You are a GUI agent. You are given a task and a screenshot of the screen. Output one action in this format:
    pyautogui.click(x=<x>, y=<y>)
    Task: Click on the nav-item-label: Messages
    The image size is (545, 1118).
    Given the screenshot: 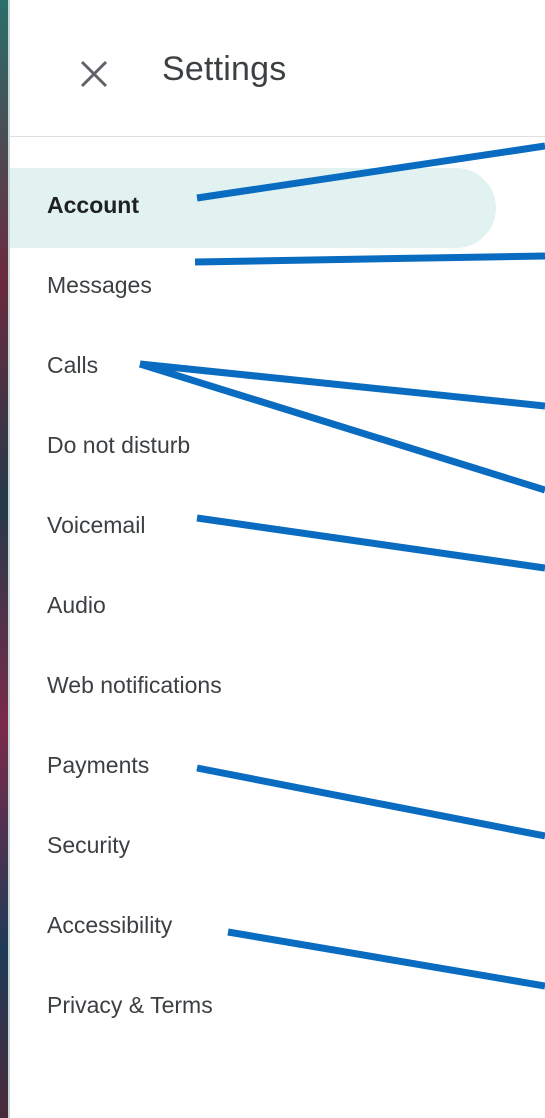 What is the action you would take?
    pyautogui.click(x=99, y=285)
    